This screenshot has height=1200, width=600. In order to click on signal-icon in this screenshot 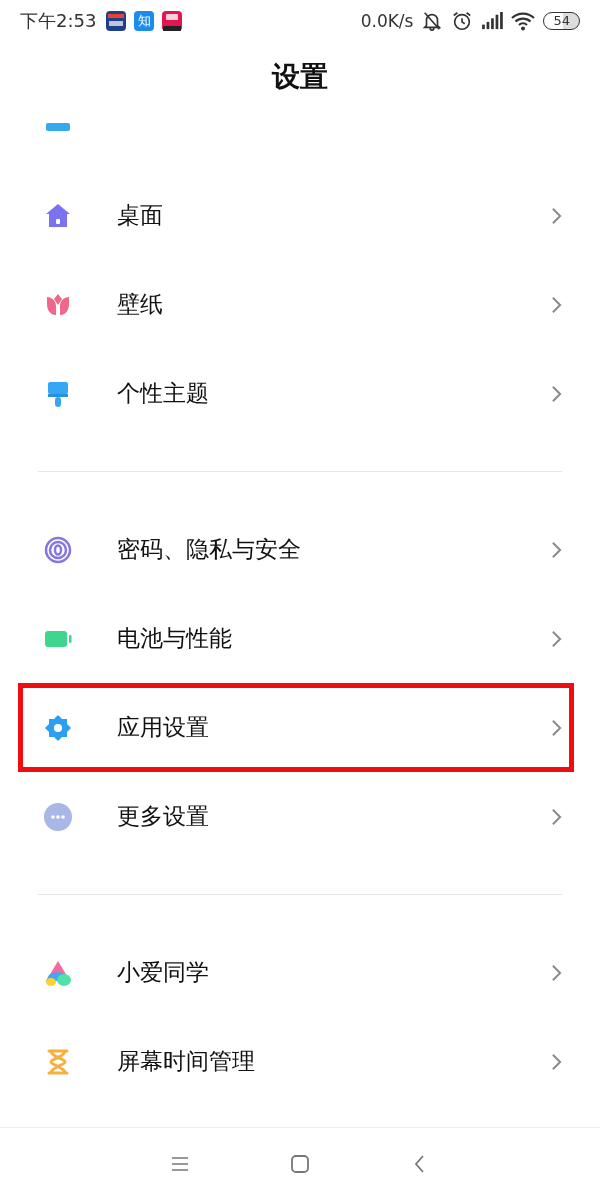, I will do `click(492, 21)`.